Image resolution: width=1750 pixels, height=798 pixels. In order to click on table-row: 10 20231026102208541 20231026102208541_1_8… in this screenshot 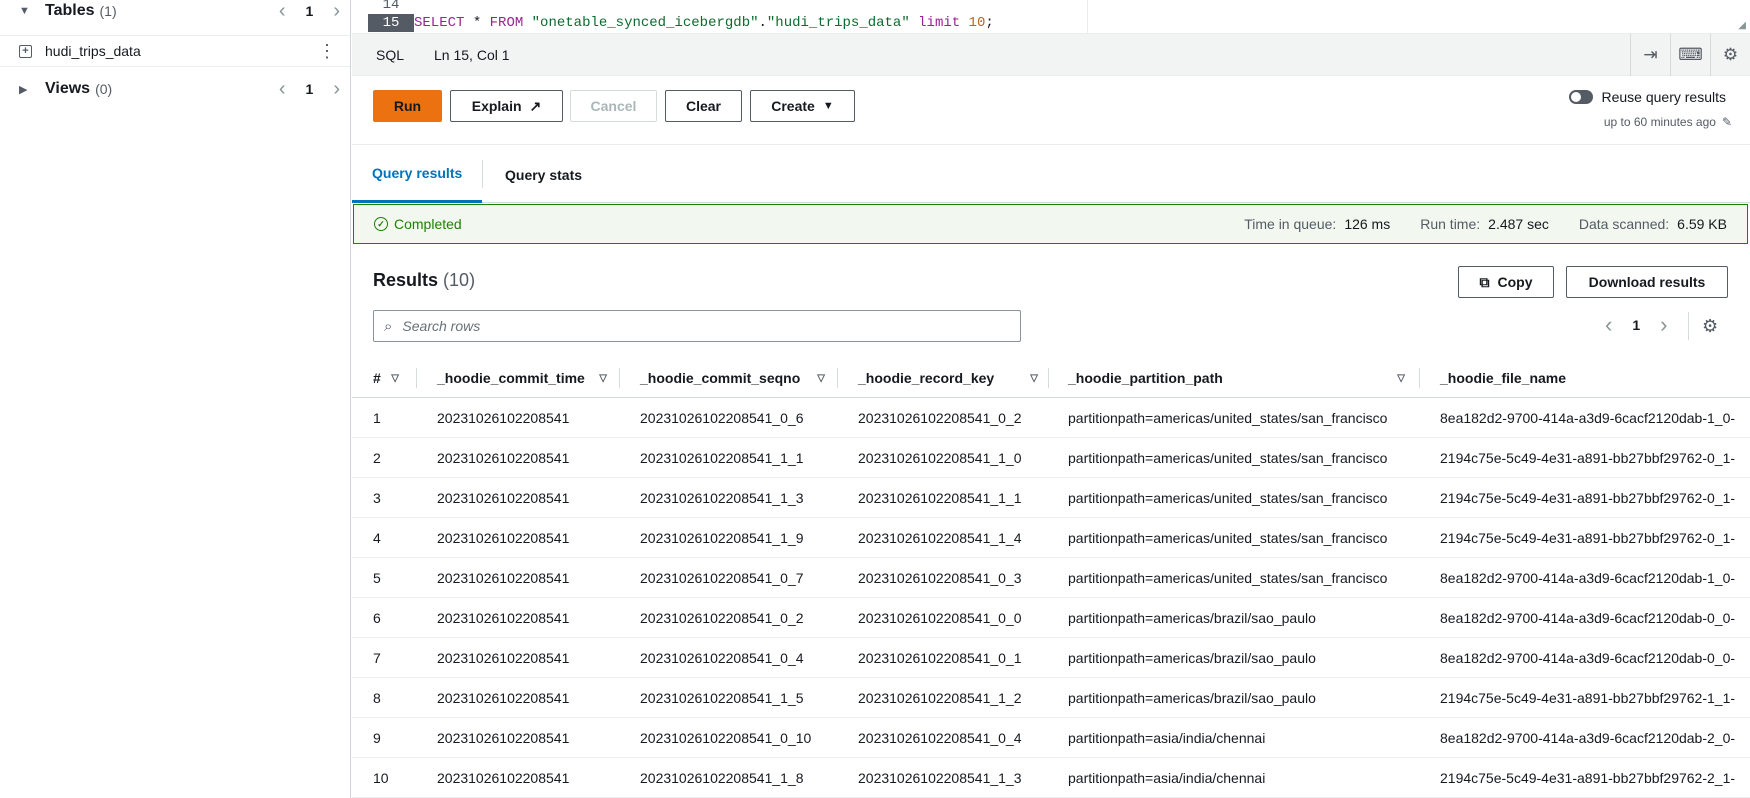, I will do `click(1051, 778)`.